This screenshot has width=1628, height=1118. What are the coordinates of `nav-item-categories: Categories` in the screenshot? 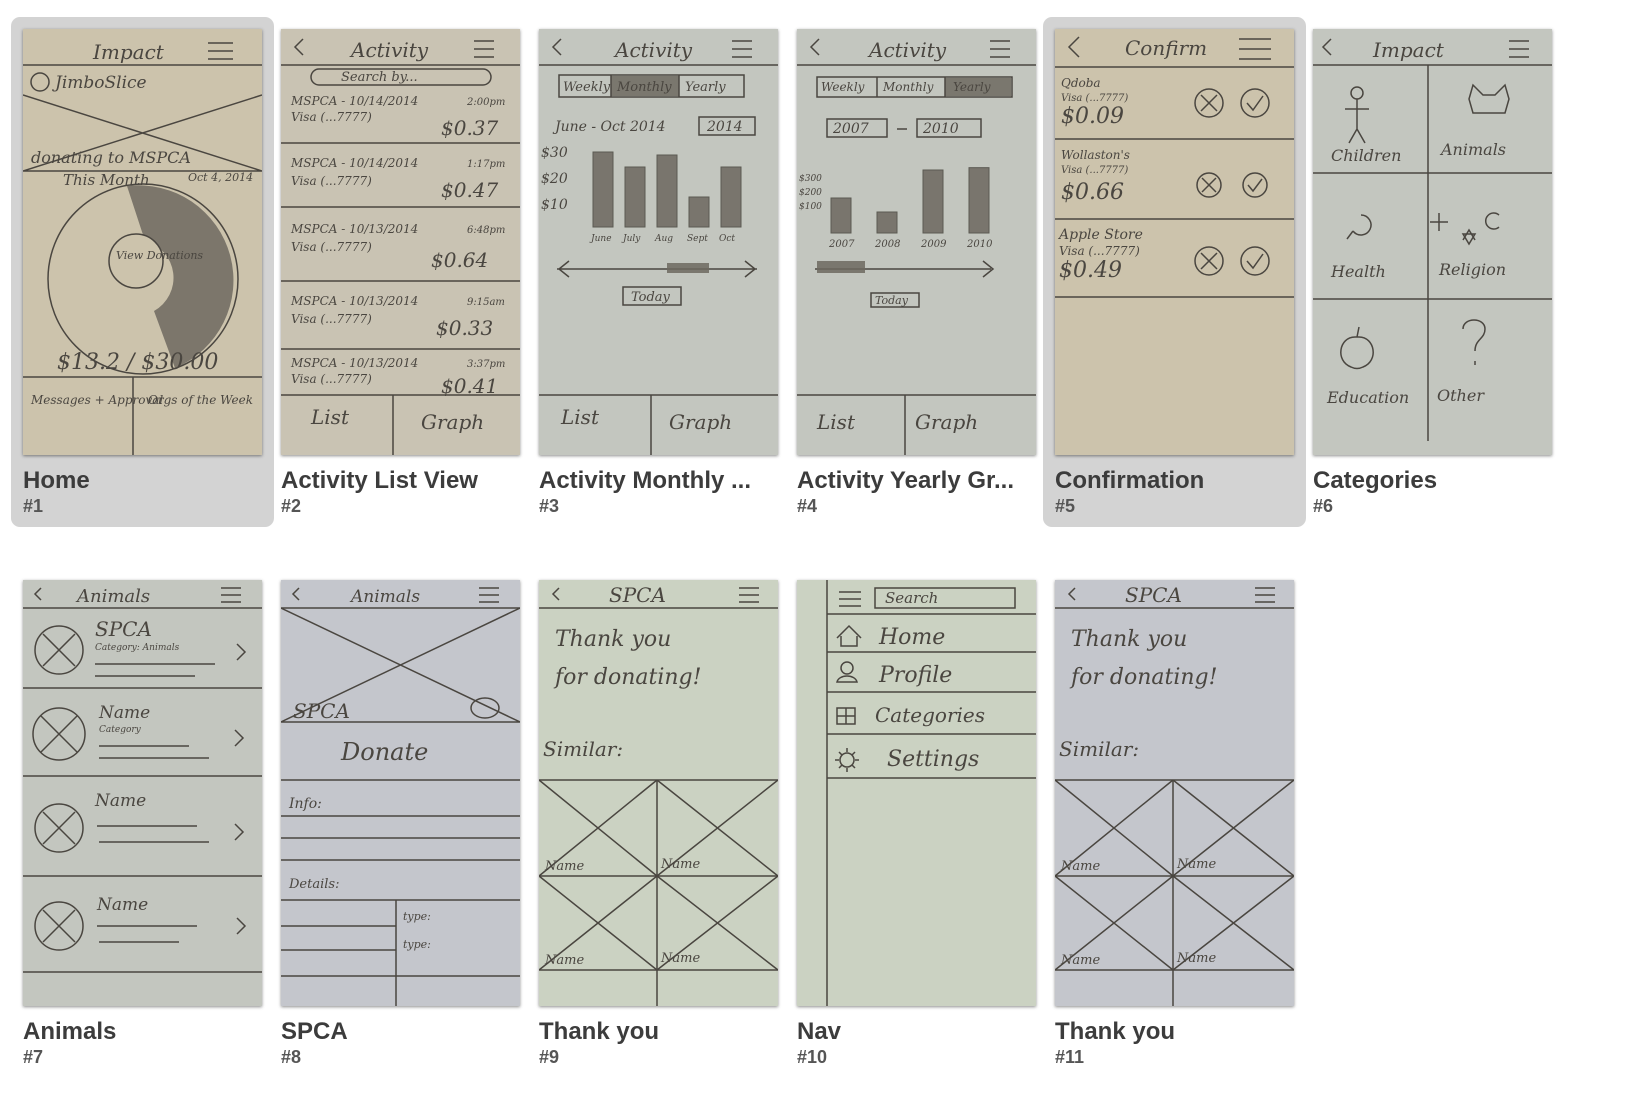 It's located at (930, 715).